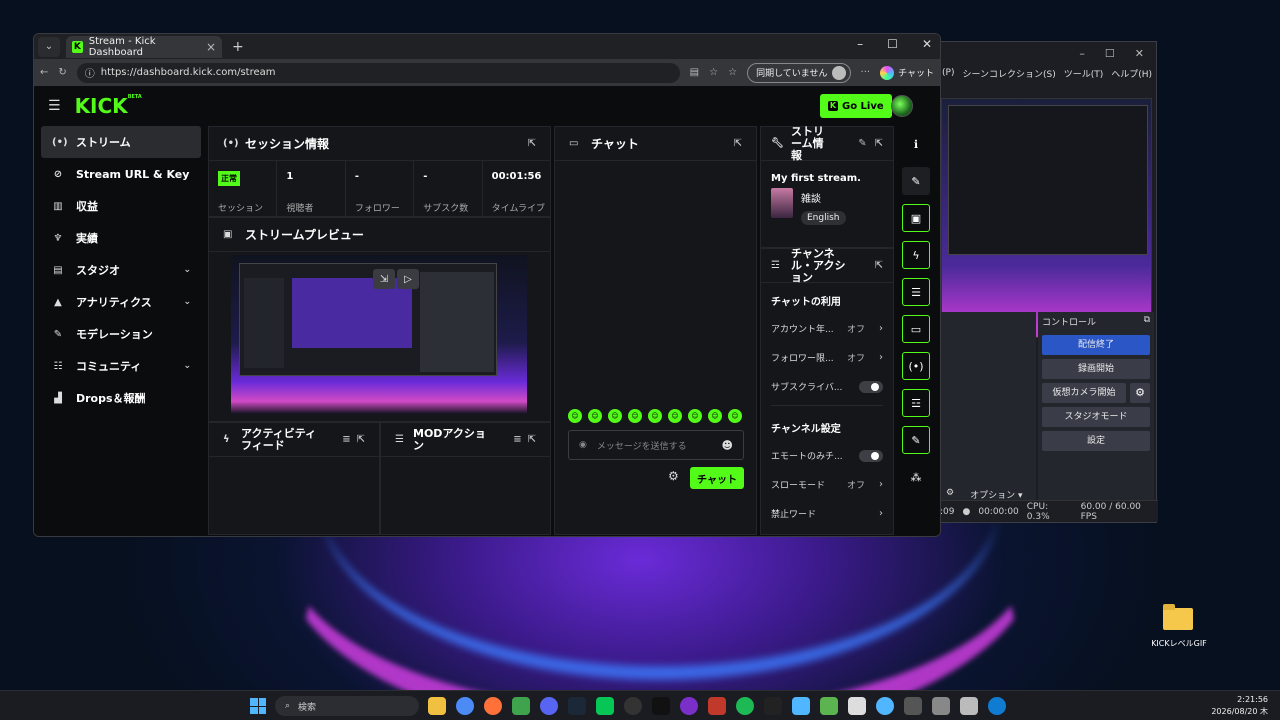 The width and height of the screenshot is (1280, 720). I want to click on spotify-icon, so click(745, 706).